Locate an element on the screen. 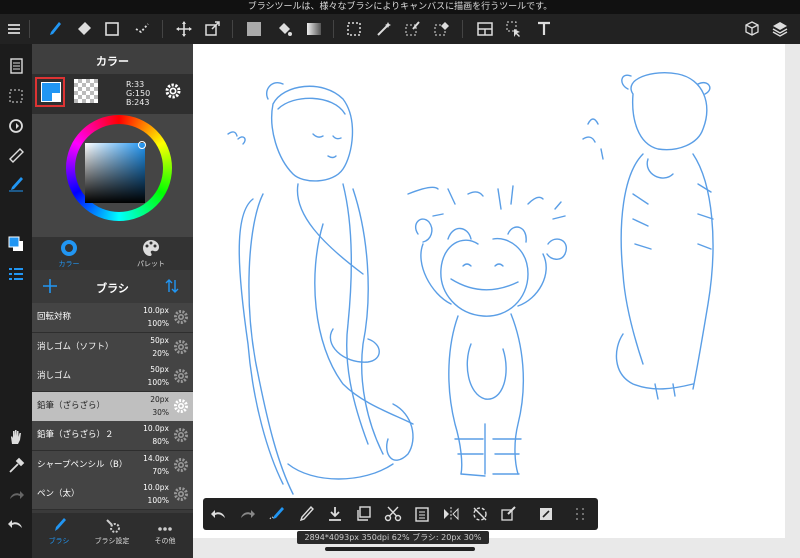 The image size is (800, 558). brush-tool-icon is located at coordinates (54, 29).